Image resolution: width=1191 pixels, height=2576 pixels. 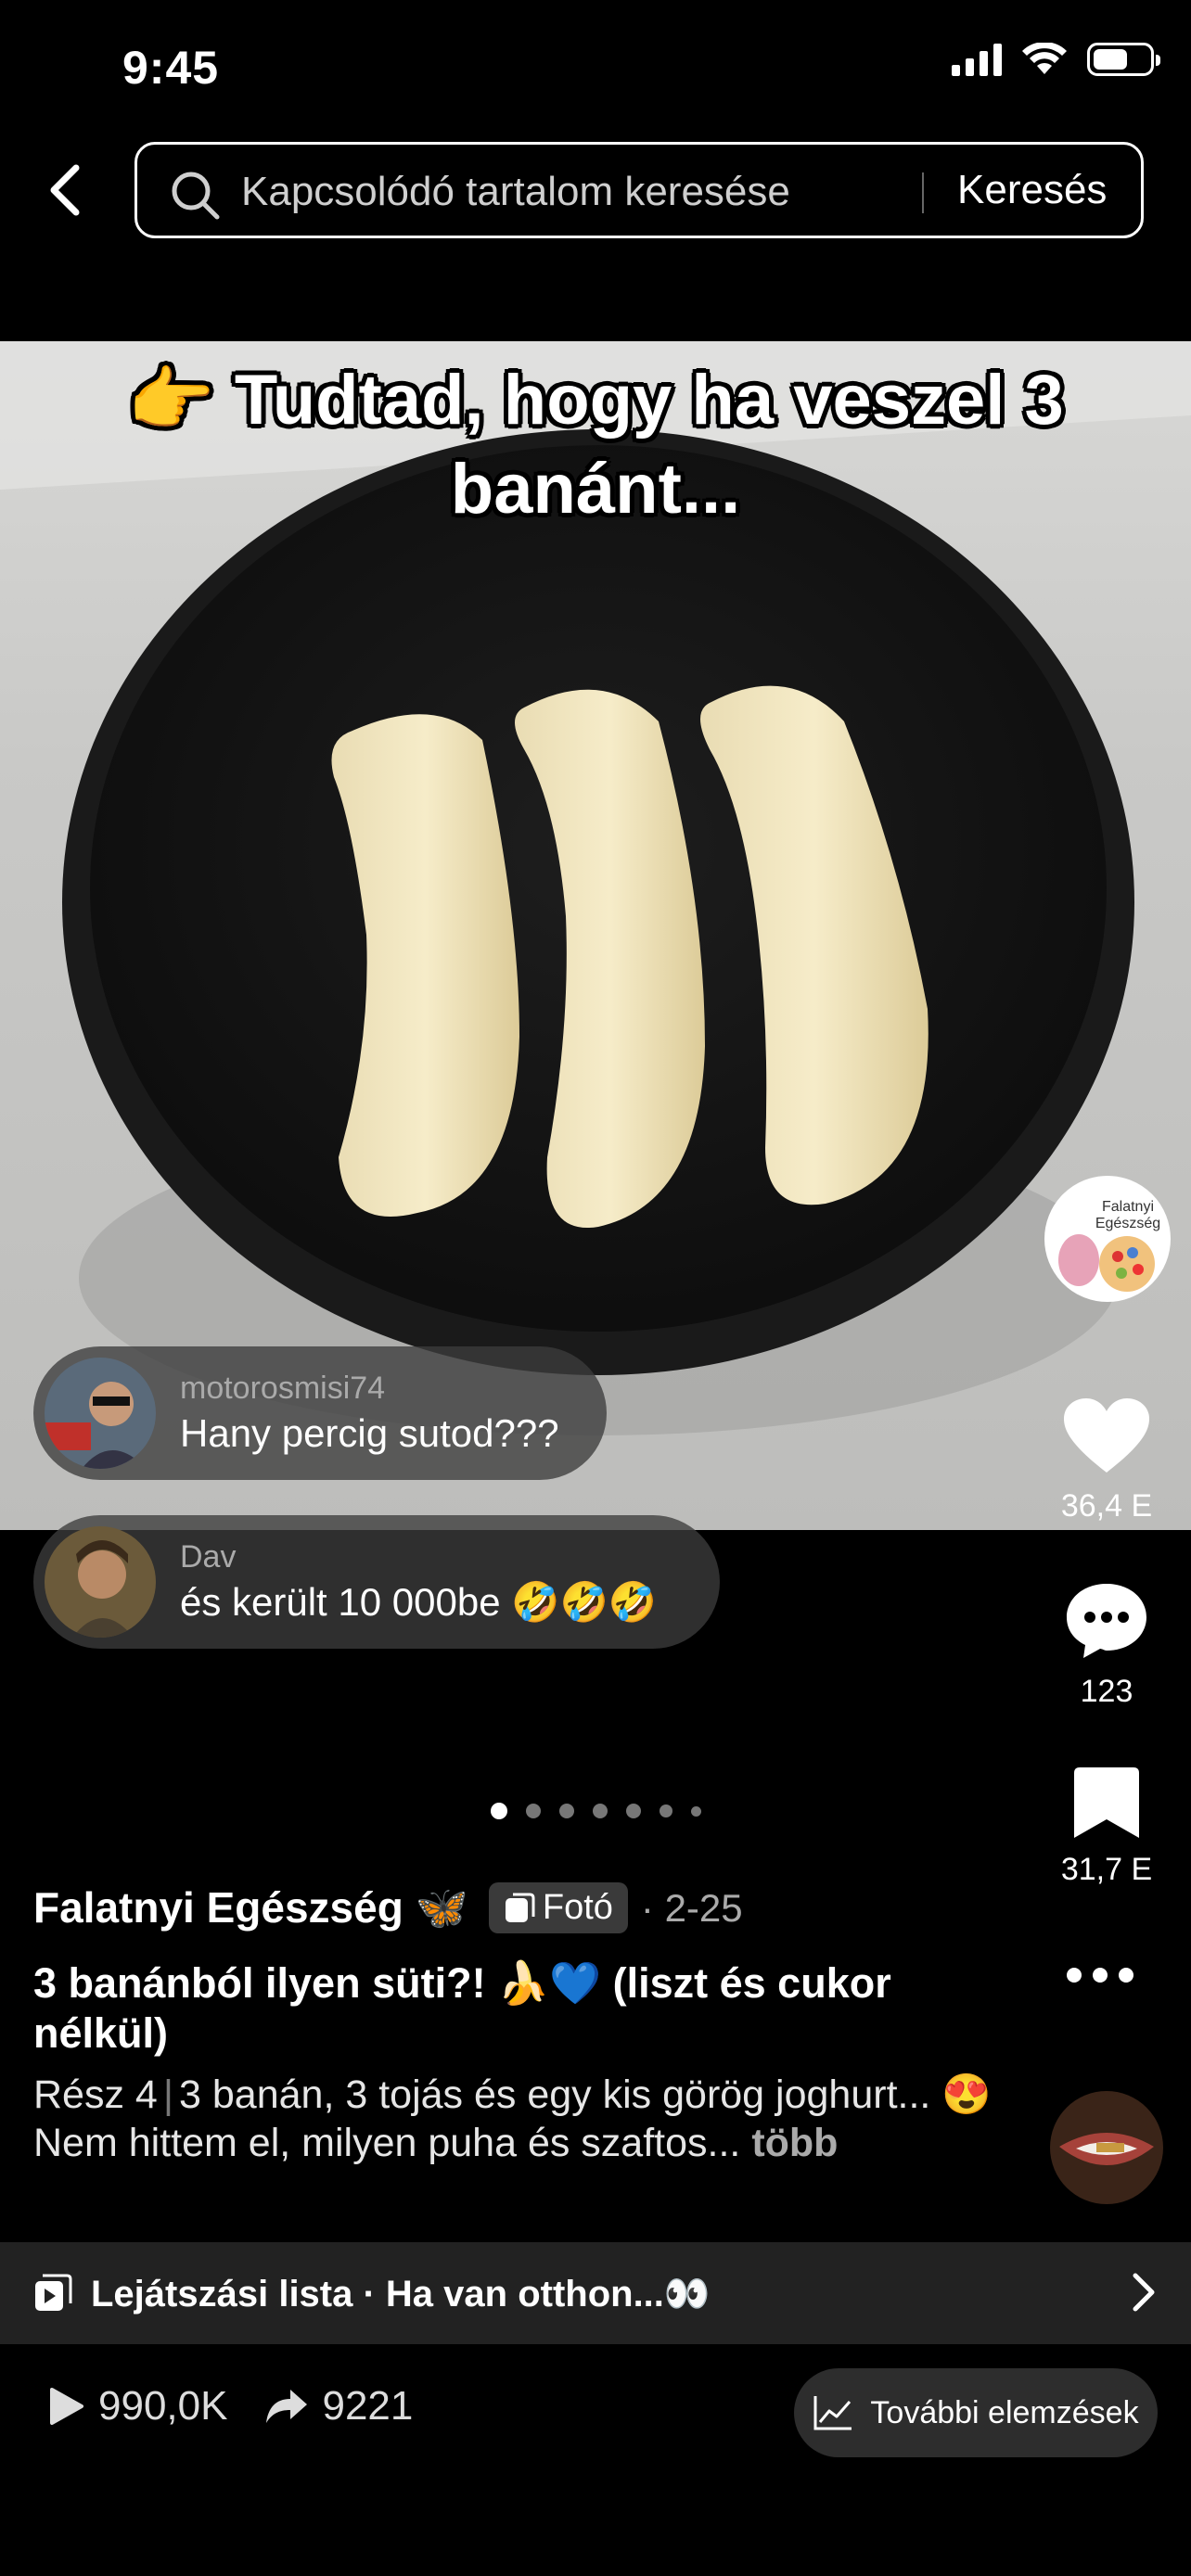 What do you see at coordinates (53, 2292) in the screenshot?
I see `playlist-icon` at bounding box center [53, 2292].